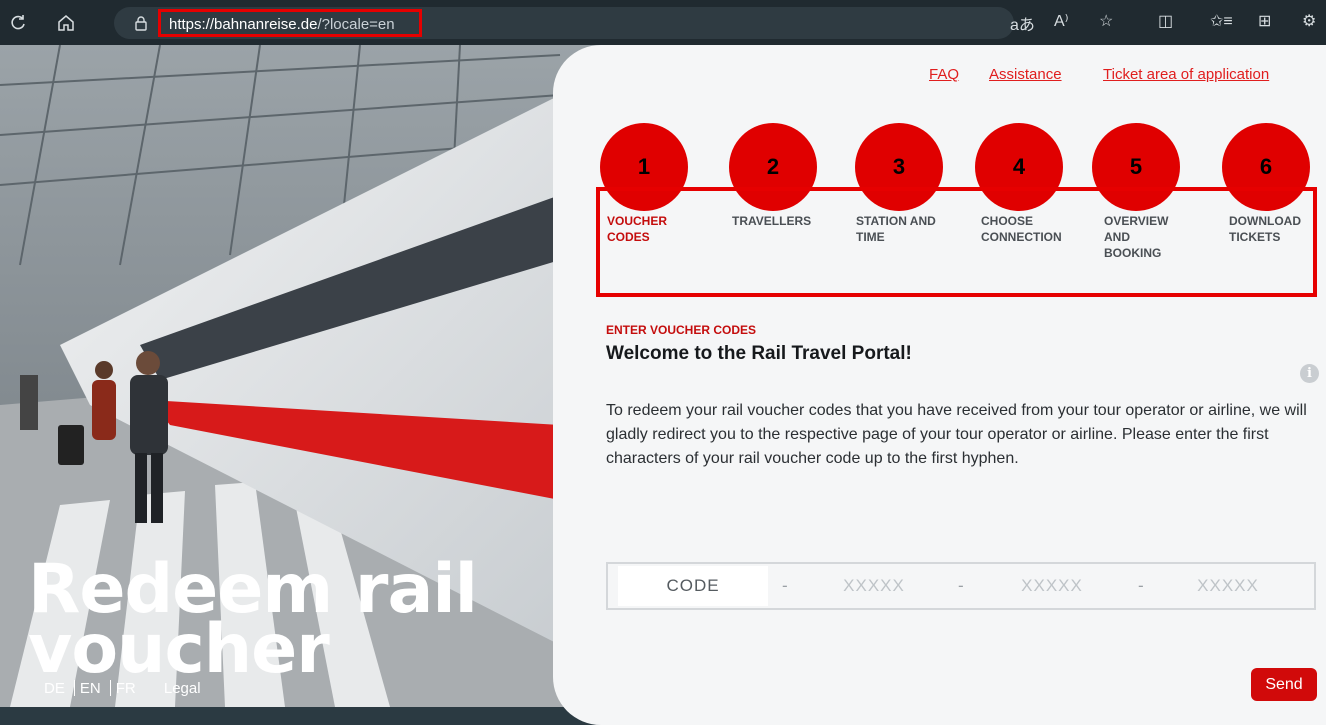 The height and width of the screenshot is (725, 1326). I want to click on step-station-and-time: STATION AND TIME, so click(903, 229).